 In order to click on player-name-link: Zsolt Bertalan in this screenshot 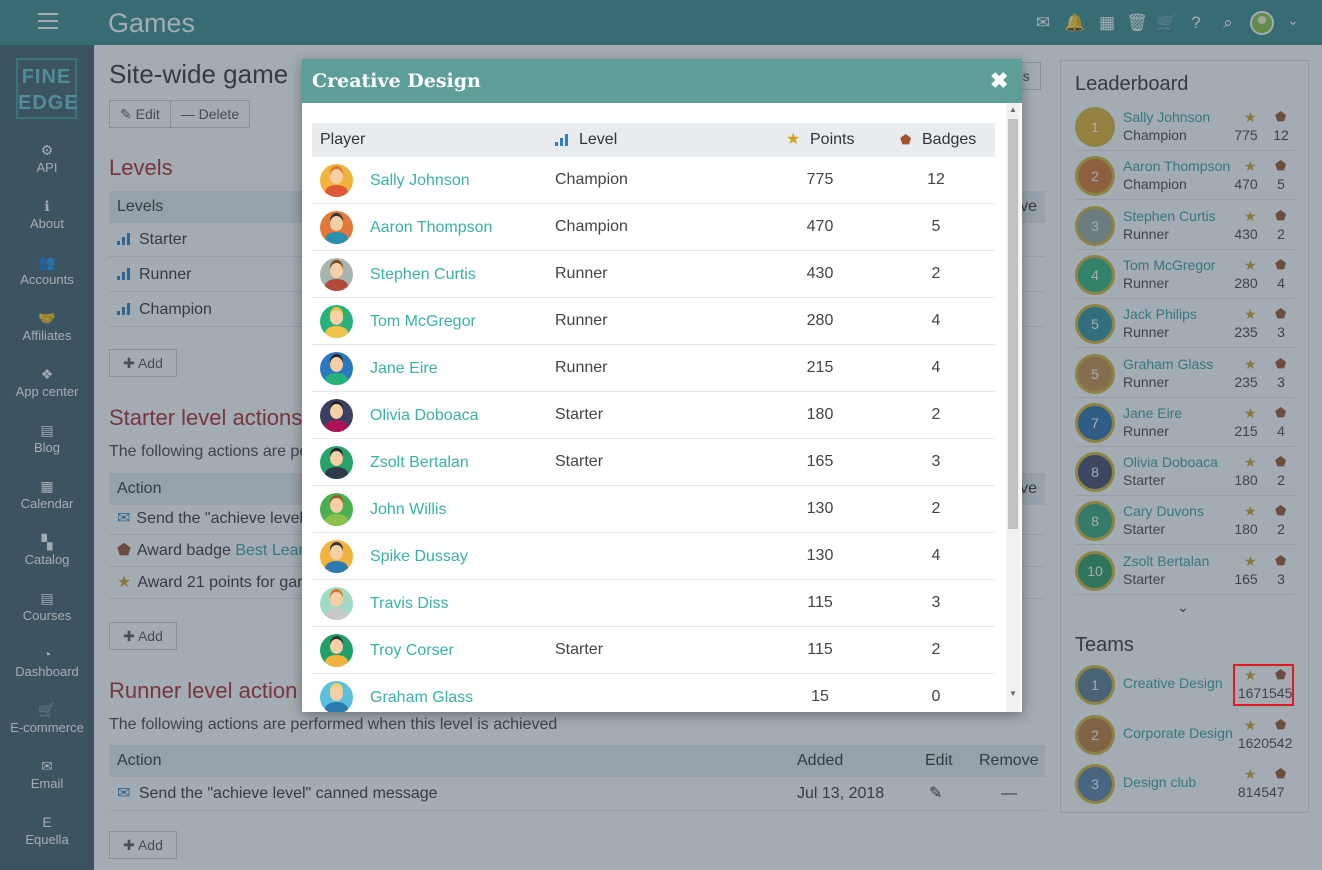, I will do `click(419, 463)`.